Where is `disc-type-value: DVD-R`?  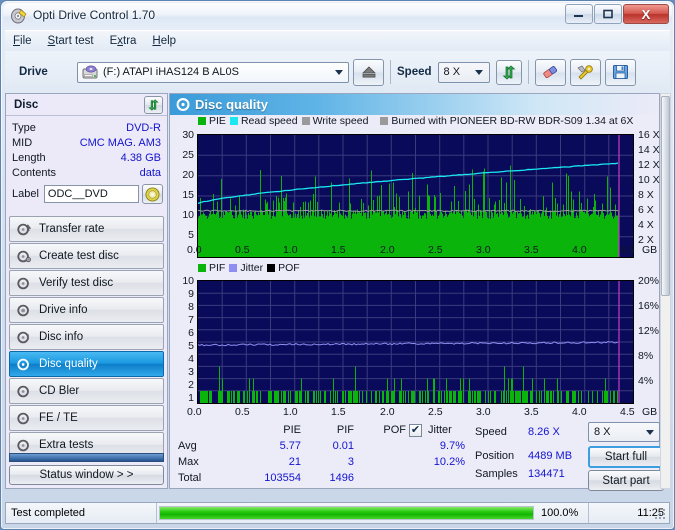
disc-type-value: DVD-R is located at coordinates (143, 127).